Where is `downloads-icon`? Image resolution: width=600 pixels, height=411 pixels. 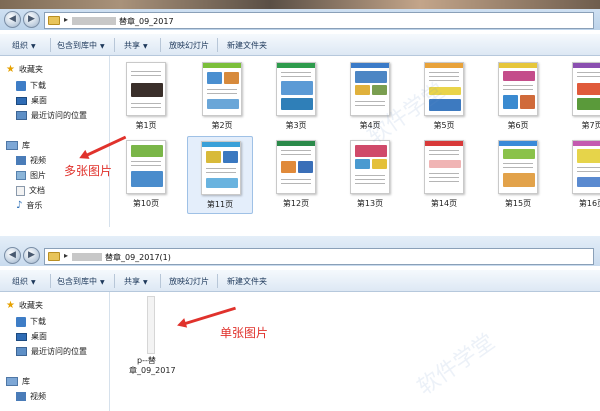
downloads-icon is located at coordinates (21, 321).